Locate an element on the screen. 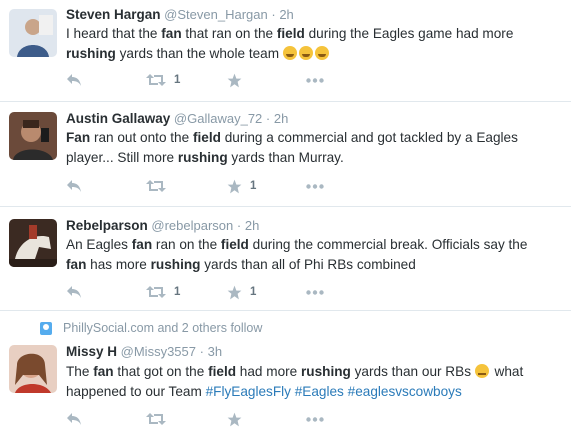 This screenshot has height=442, width=571. hashtag-link: #eaglesvscowboys is located at coordinates (405, 391).